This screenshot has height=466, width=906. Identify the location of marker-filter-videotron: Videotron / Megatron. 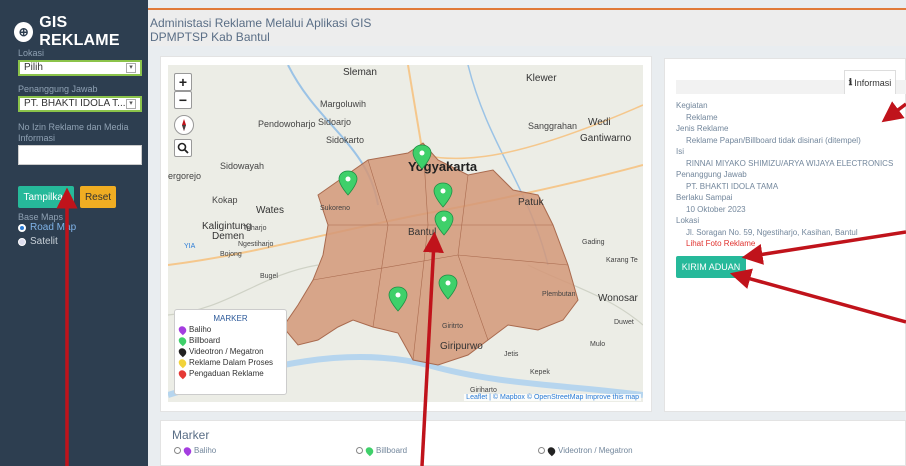
(585, 450).